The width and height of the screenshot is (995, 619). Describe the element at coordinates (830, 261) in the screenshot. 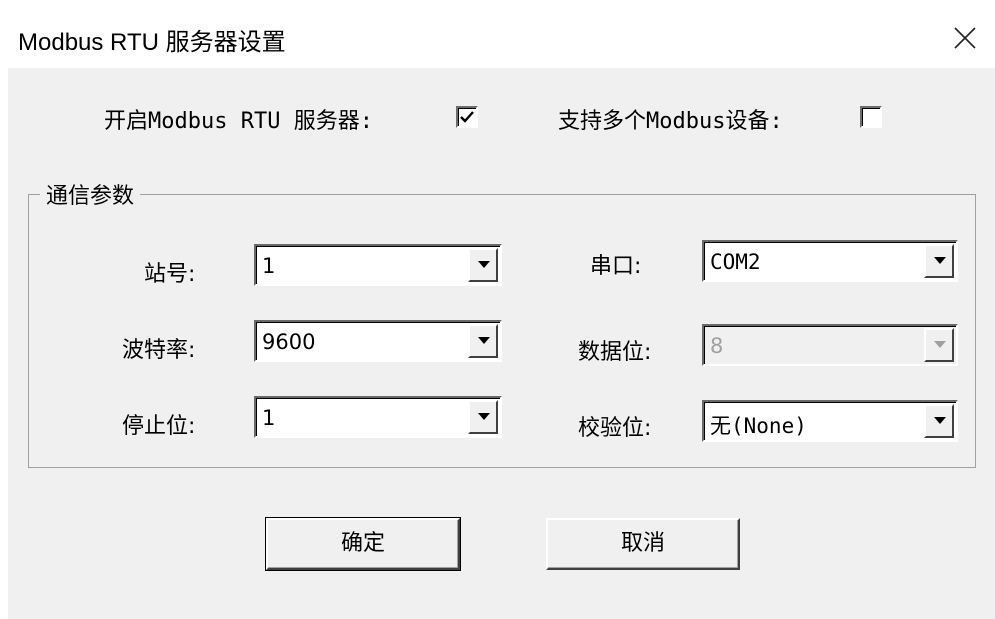

I see `serial-port-combobox: COM2` at that location.